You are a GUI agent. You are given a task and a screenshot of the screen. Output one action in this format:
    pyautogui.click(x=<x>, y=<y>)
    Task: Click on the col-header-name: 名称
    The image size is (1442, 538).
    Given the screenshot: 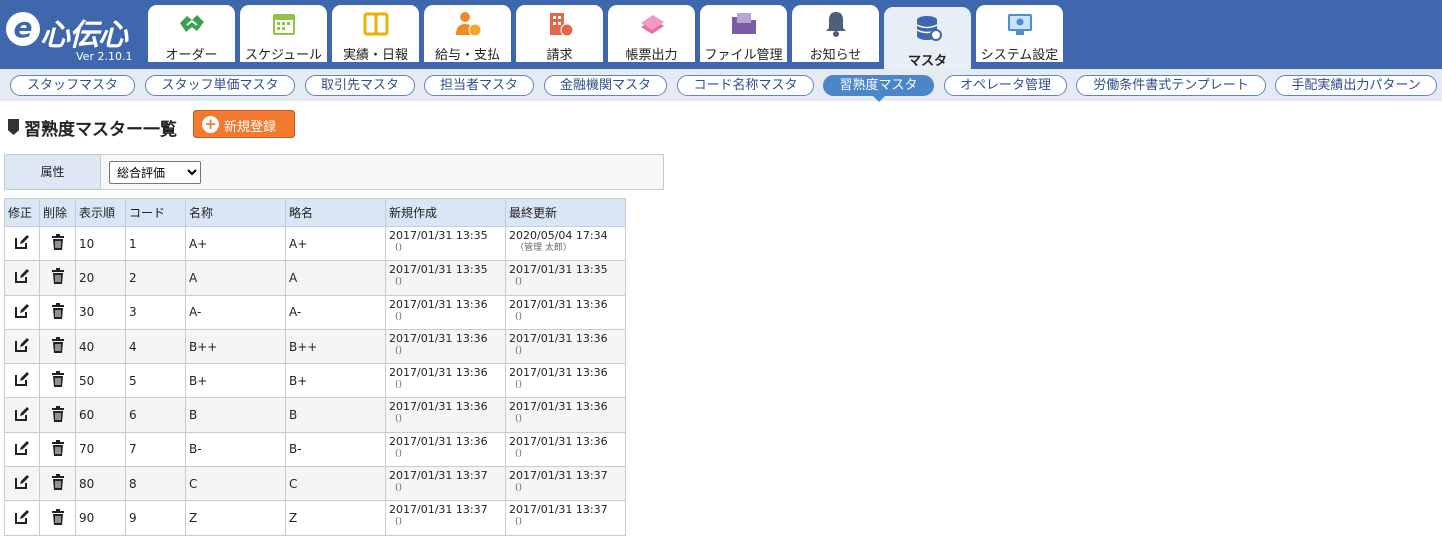 What is the action you would take?
    pyautogui.click(x=235, y=212)
    